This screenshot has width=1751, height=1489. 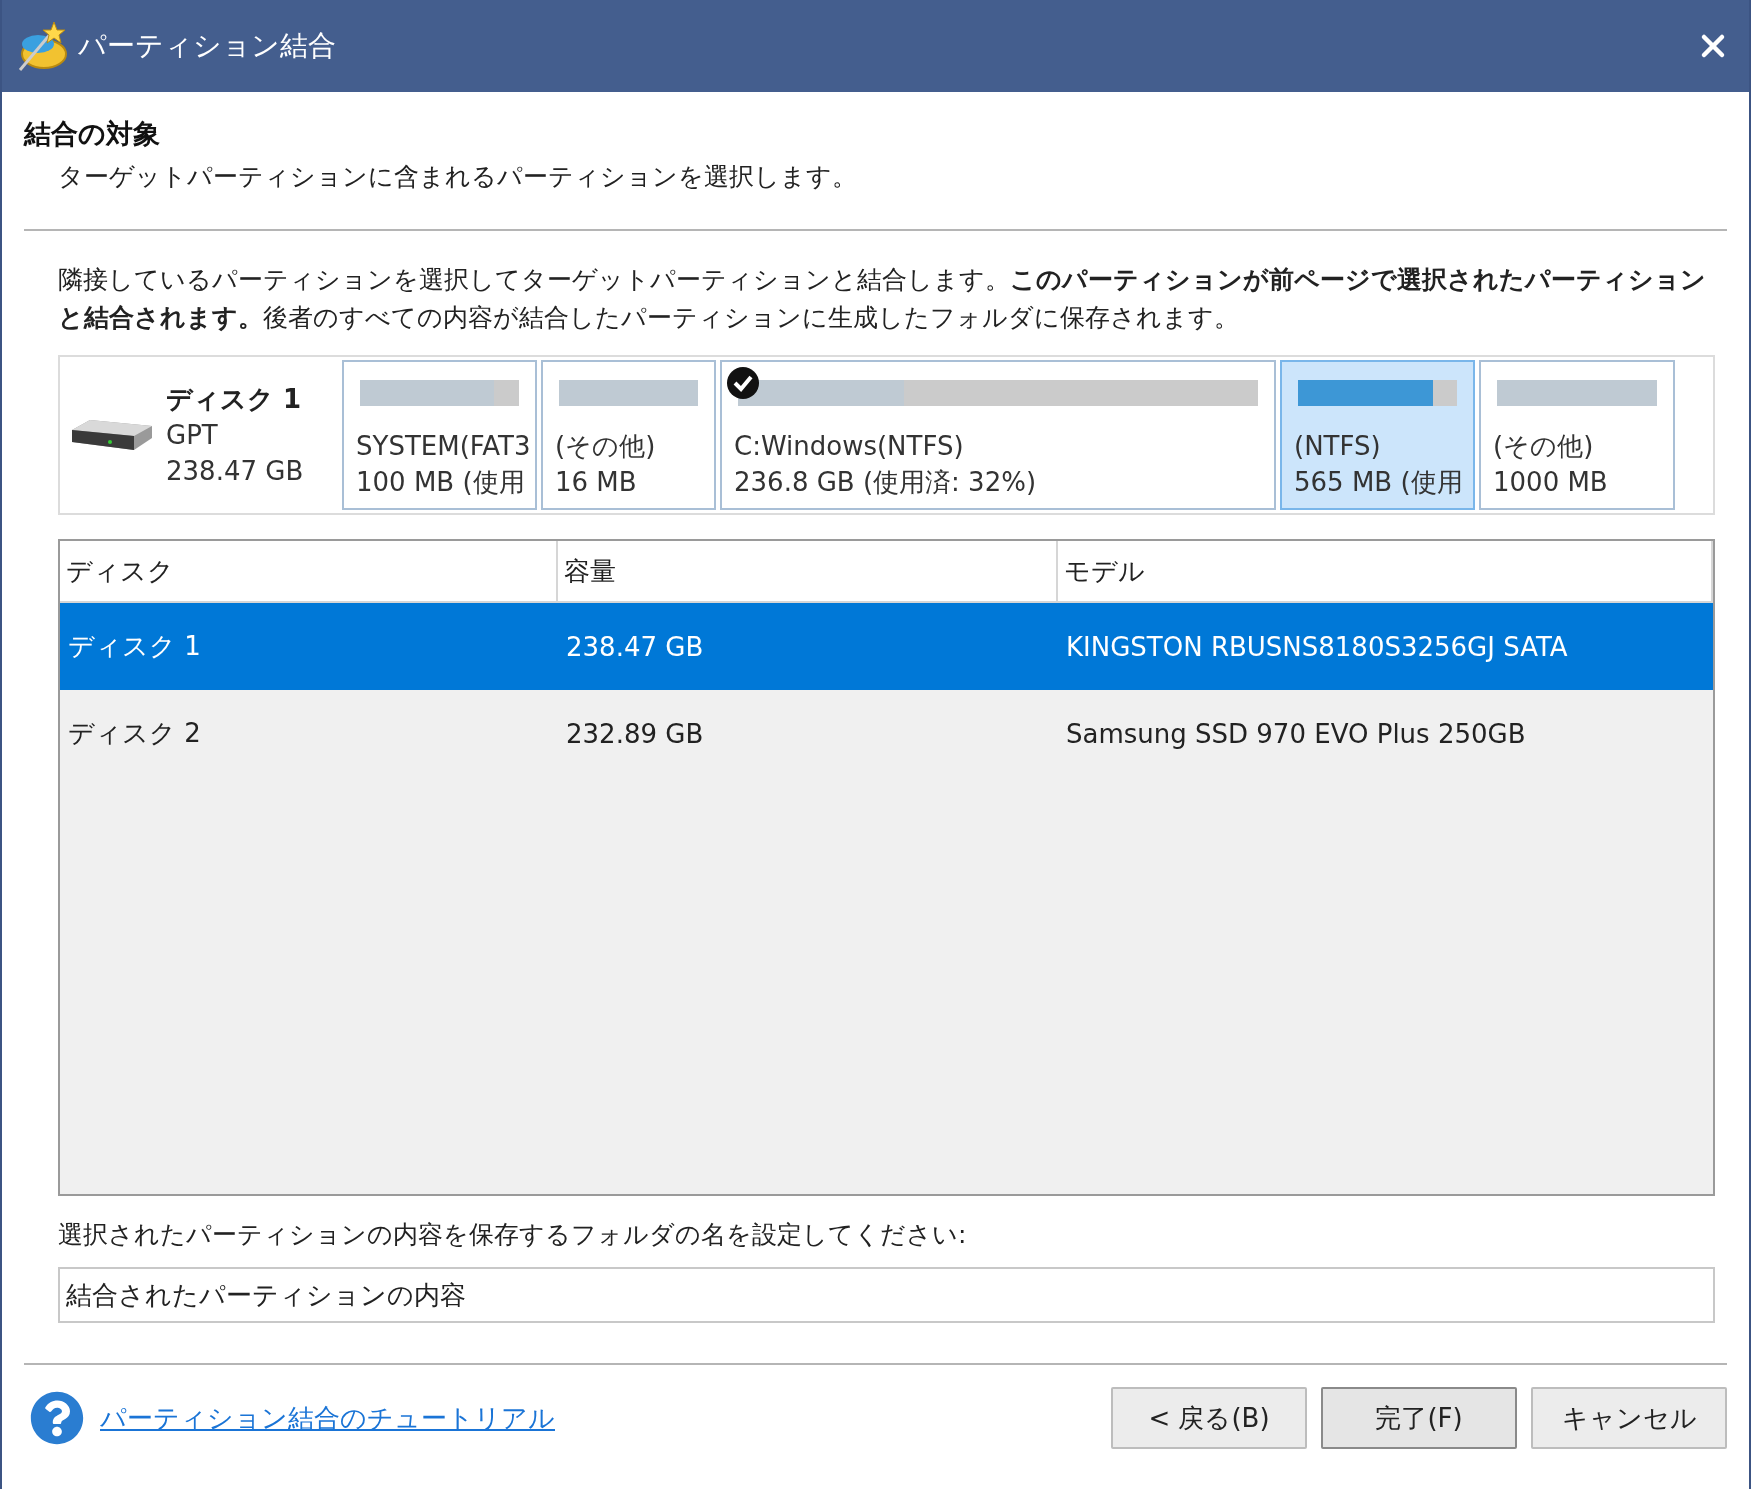 I want to click on table-cell-text: Samsung SSD 970 EVO Plus 250GB, so click(x=1296, y=734).